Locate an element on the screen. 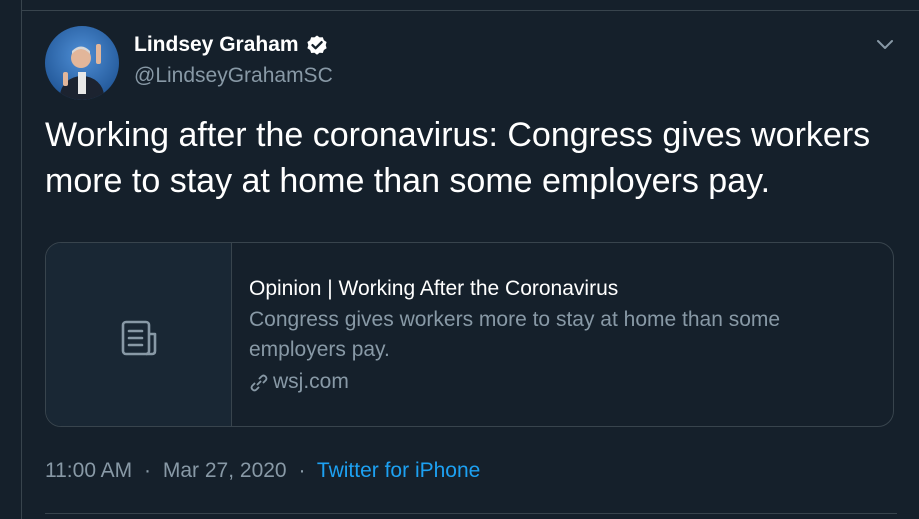  chevron-down-icon is located at coordinates (885, 44).